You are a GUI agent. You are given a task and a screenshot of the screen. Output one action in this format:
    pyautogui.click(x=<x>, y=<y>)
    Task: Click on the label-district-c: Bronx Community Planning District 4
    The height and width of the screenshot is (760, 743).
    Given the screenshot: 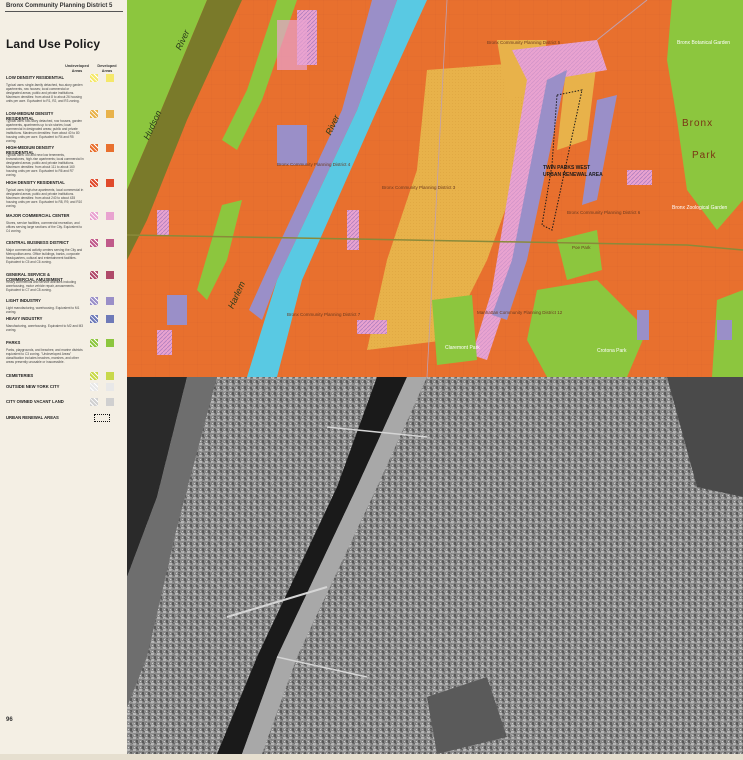 What is the action you would take?
    pyautogui.click(x=314, y=164)
    